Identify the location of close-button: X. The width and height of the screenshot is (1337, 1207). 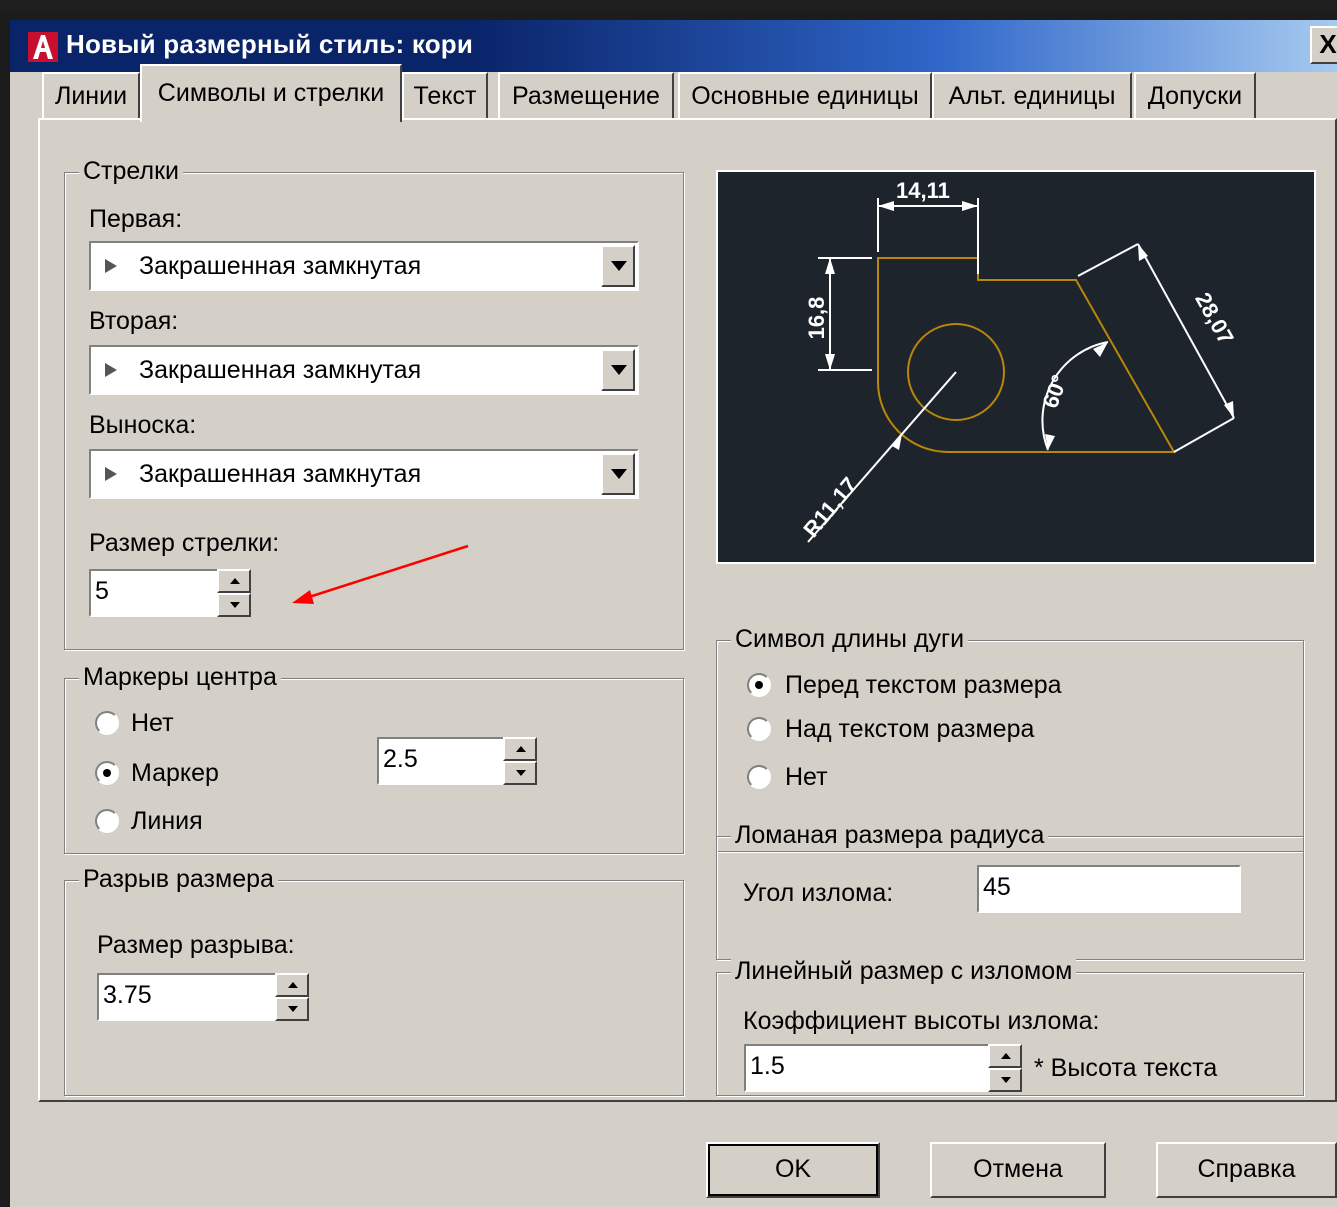
(1323, 45).